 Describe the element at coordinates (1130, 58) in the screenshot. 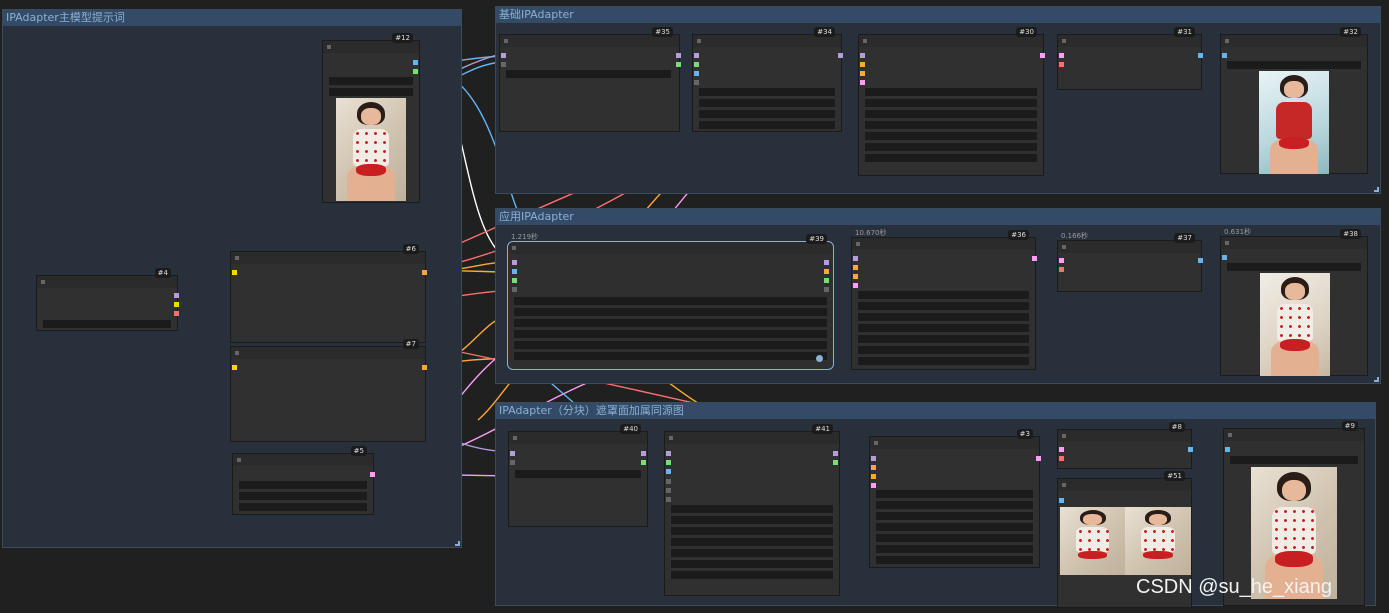

I see `node-31-vae-decode: #31` at that location.